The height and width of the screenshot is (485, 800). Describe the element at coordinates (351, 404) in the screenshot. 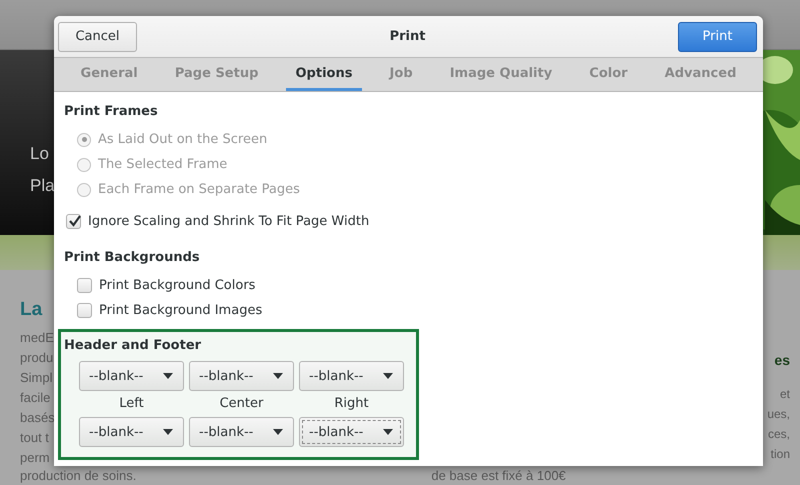

I see `column-label: Right` at that location.